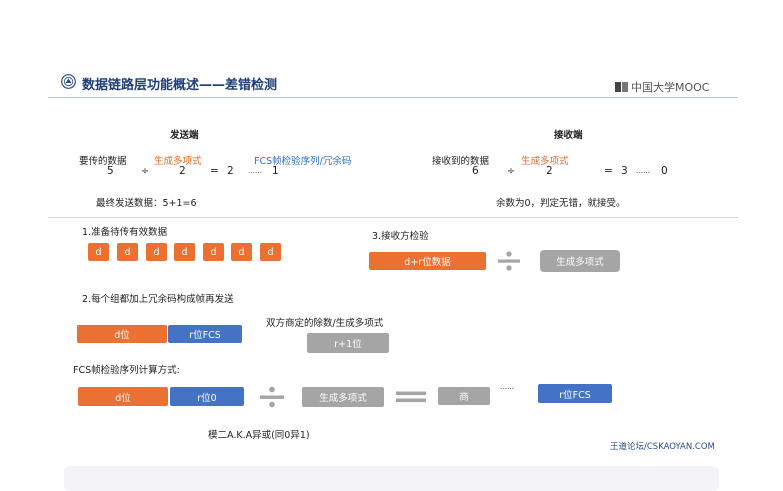 Image resolution: width=783 pixels, height=491 pixels. I want to click on brand-logo: 中国大学MOOC, so click(662, 87).